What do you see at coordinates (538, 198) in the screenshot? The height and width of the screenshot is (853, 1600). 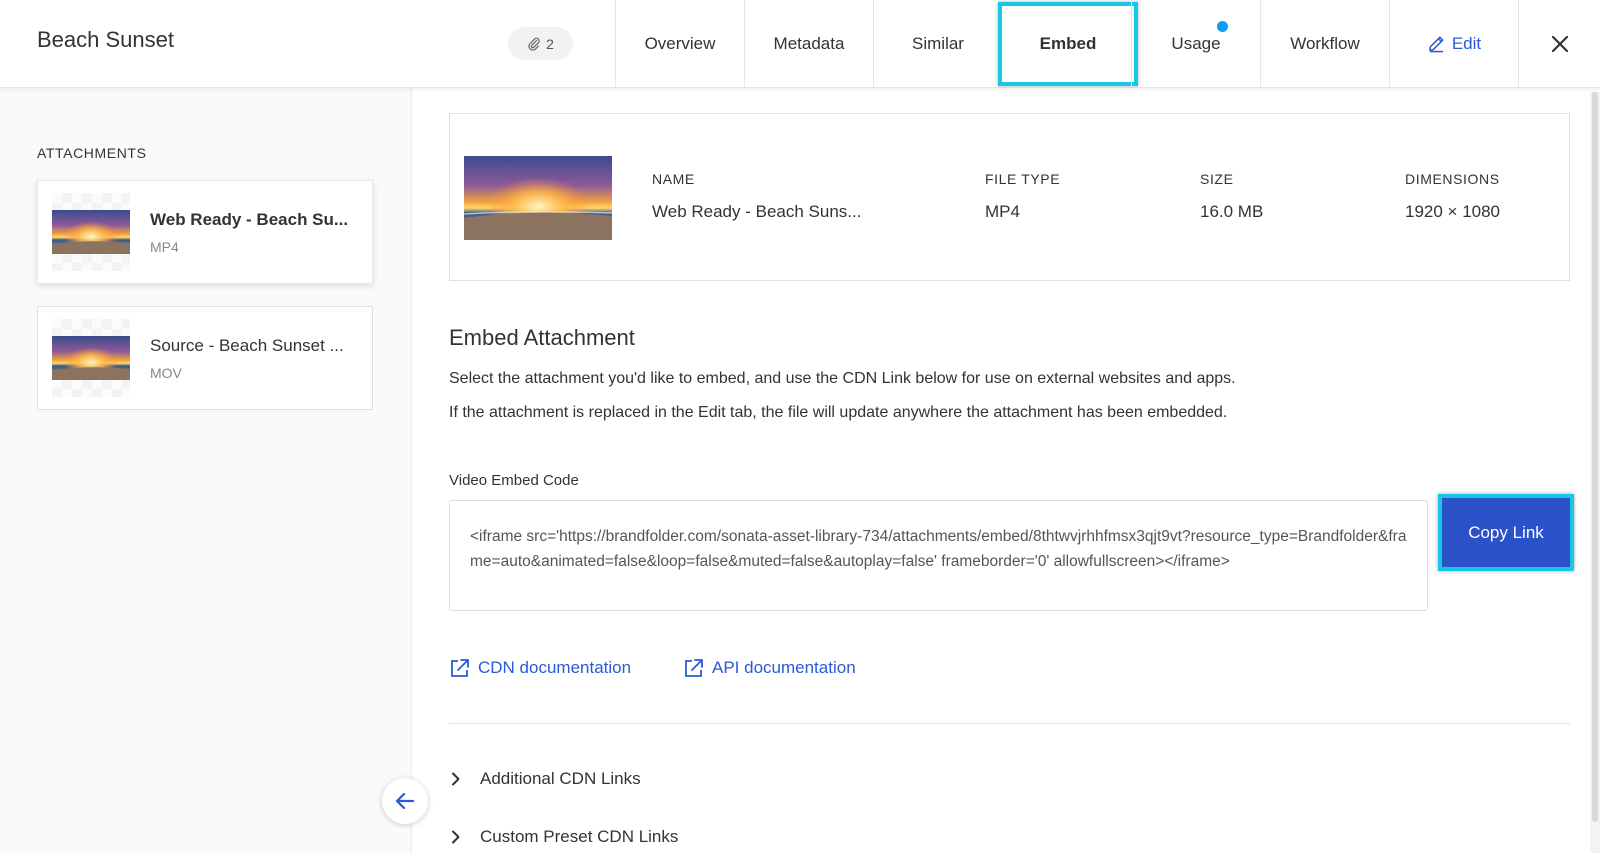 I see `attachment-preview-image` at bounding box center [538, 198].